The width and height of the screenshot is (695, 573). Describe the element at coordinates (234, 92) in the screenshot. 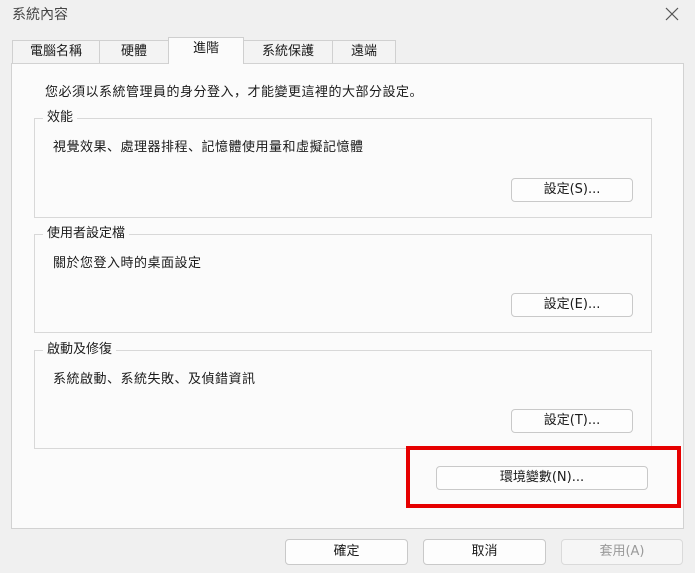

I see `admin-notice: 您必須以系統管理員的身分登入，才能變更這裡的大部分設定。` at that location.